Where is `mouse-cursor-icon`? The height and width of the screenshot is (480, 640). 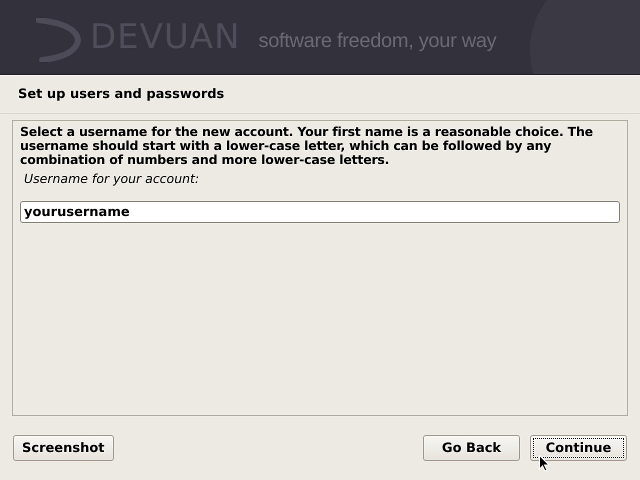 mouse-cursor-icon is located at coordinates (544, 463).